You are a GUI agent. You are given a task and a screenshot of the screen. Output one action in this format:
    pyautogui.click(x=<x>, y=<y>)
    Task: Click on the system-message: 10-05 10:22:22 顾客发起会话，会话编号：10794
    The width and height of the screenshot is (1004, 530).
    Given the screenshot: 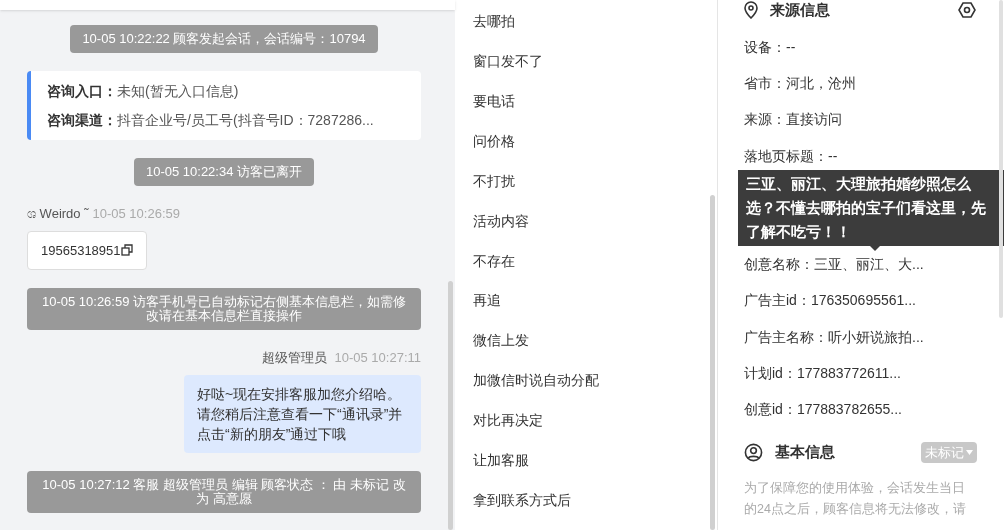 What is the action you would take?
    pyautogui.click(x=224, y=39)
    